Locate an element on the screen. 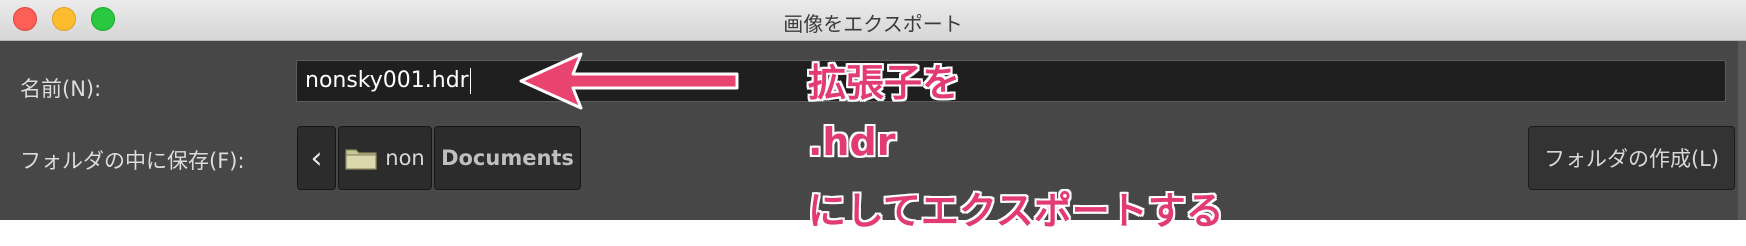 The height and width of the screenshot is (246, 1746). text-caret is located at coordinates (470, 81).